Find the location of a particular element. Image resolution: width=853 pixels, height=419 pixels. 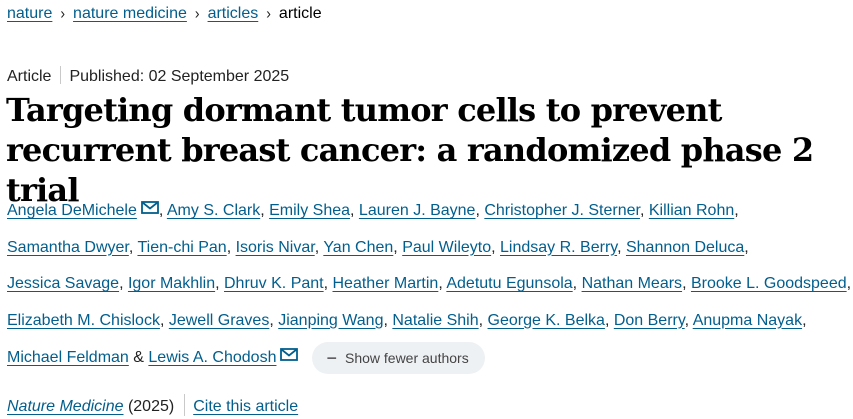

author-link: Adetutu Egunsola is located at coordinates (509, 283).